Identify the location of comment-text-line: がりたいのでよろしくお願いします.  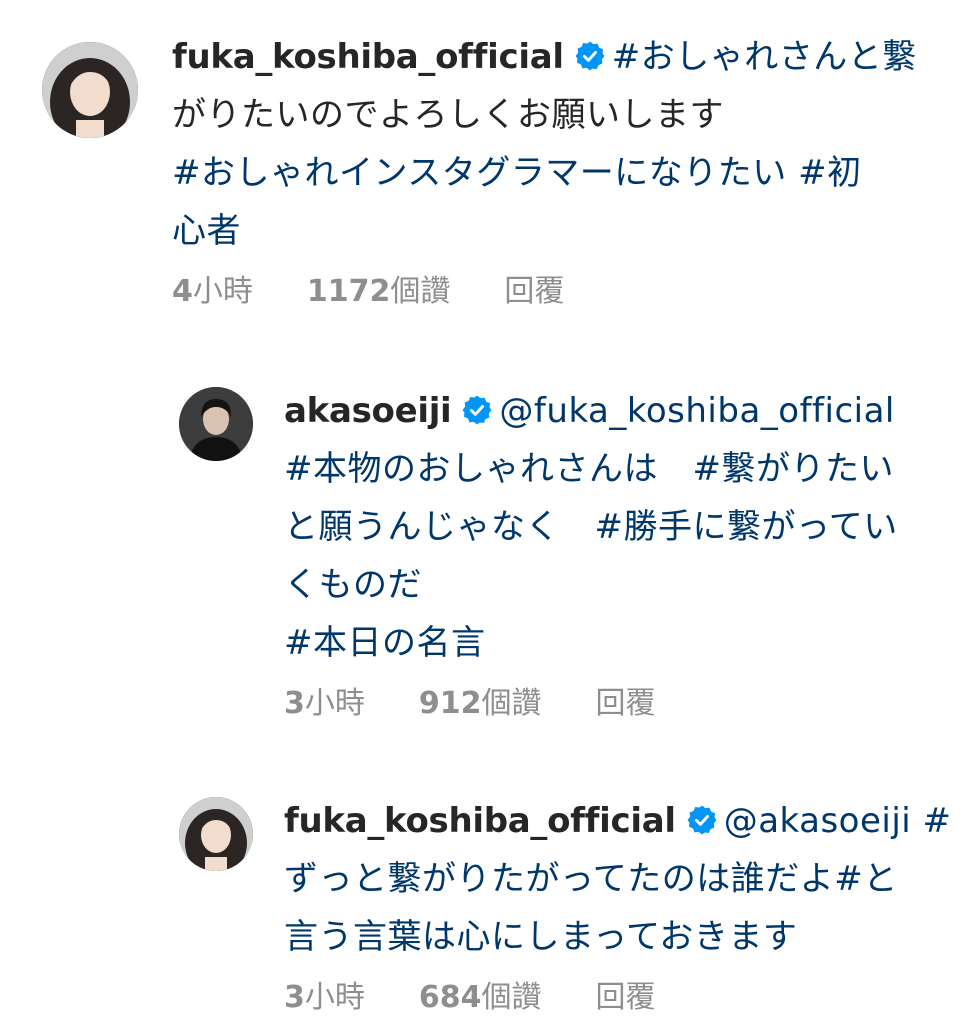
(448, 115).